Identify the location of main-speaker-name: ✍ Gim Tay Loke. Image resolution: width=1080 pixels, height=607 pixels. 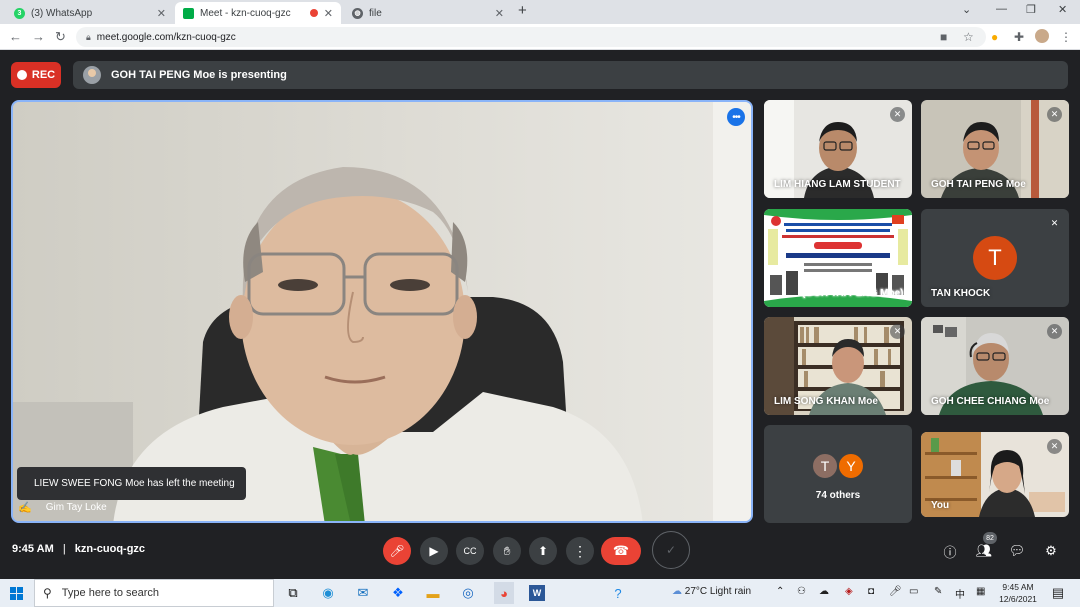
(103, 507).